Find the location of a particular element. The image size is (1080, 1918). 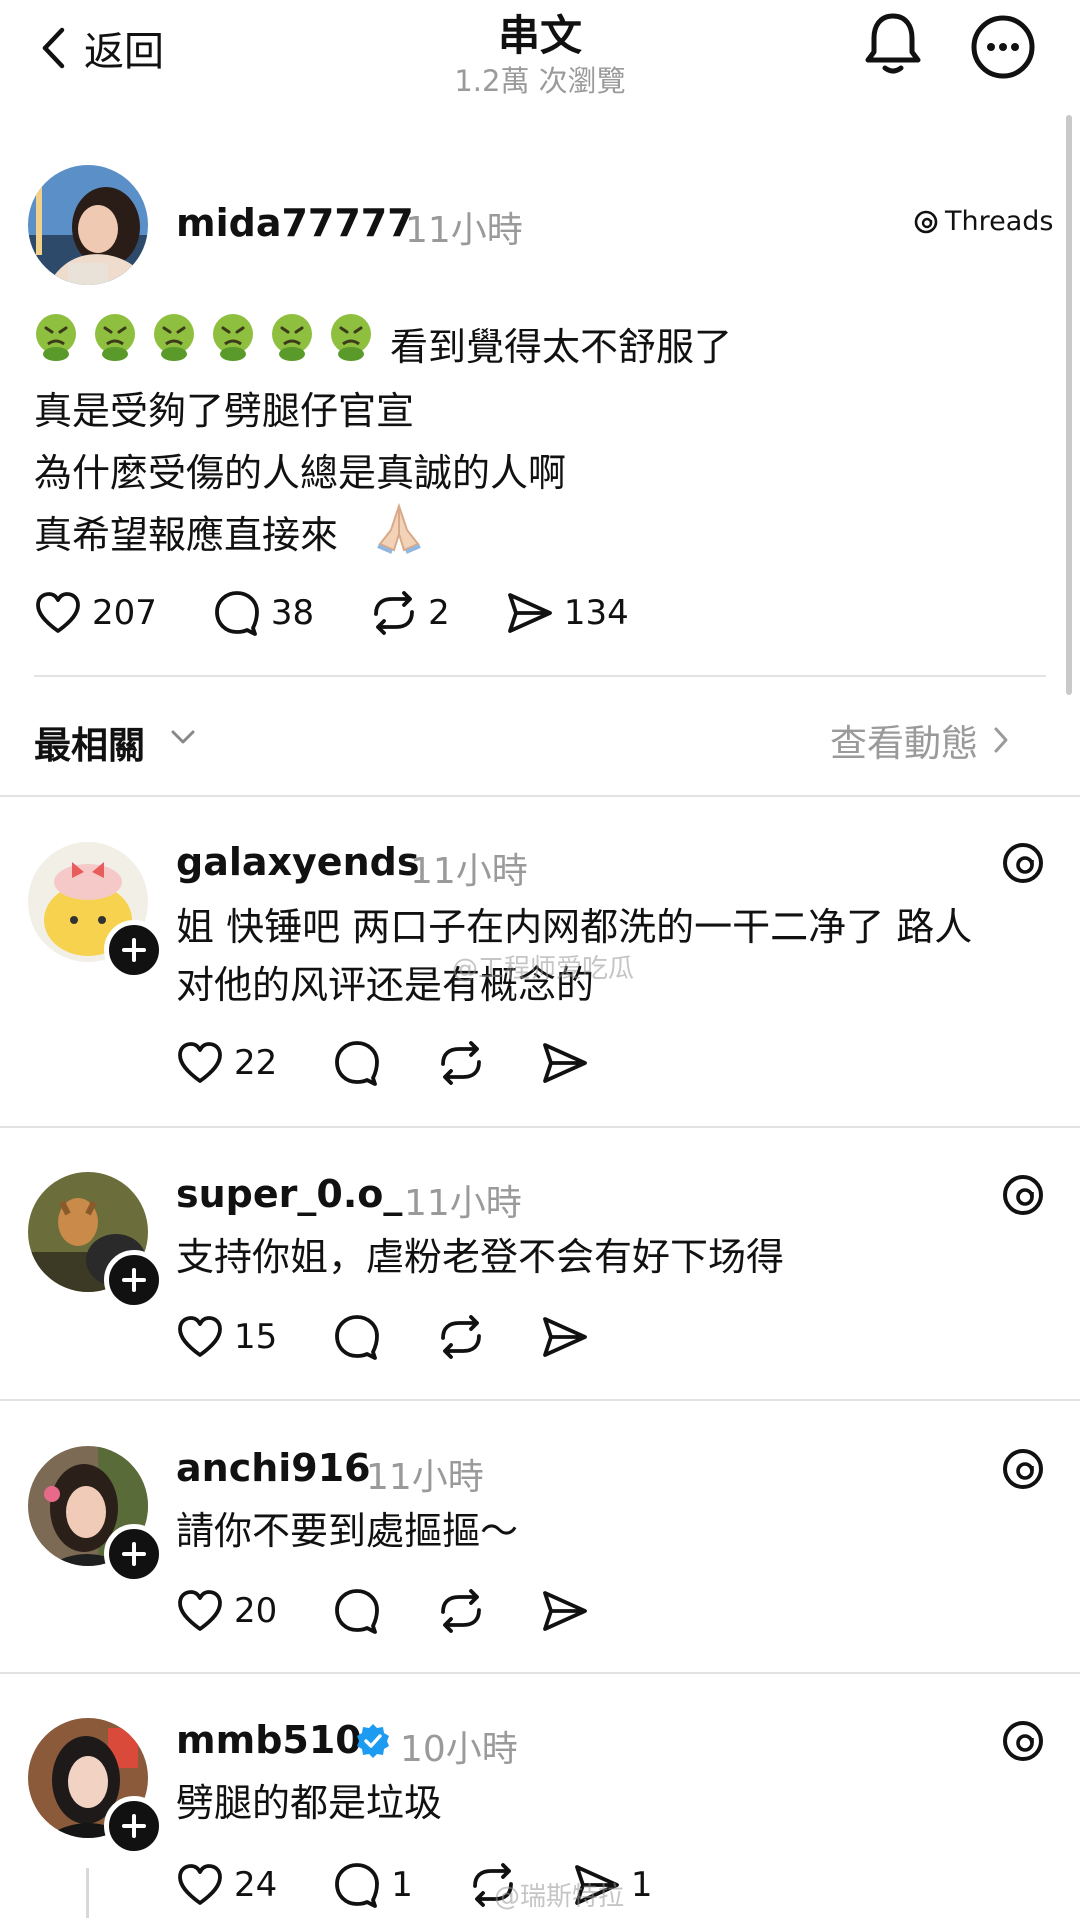

reply-button: 38 is located at coordinates (263, 613).